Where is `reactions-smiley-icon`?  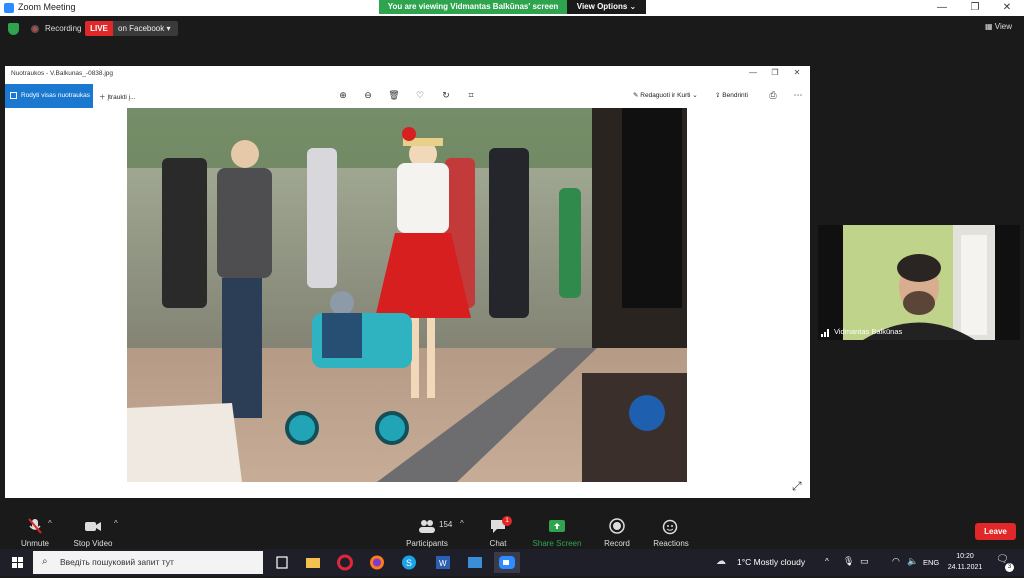 reactions-smiley-icon is located at coordinates (670, 527).